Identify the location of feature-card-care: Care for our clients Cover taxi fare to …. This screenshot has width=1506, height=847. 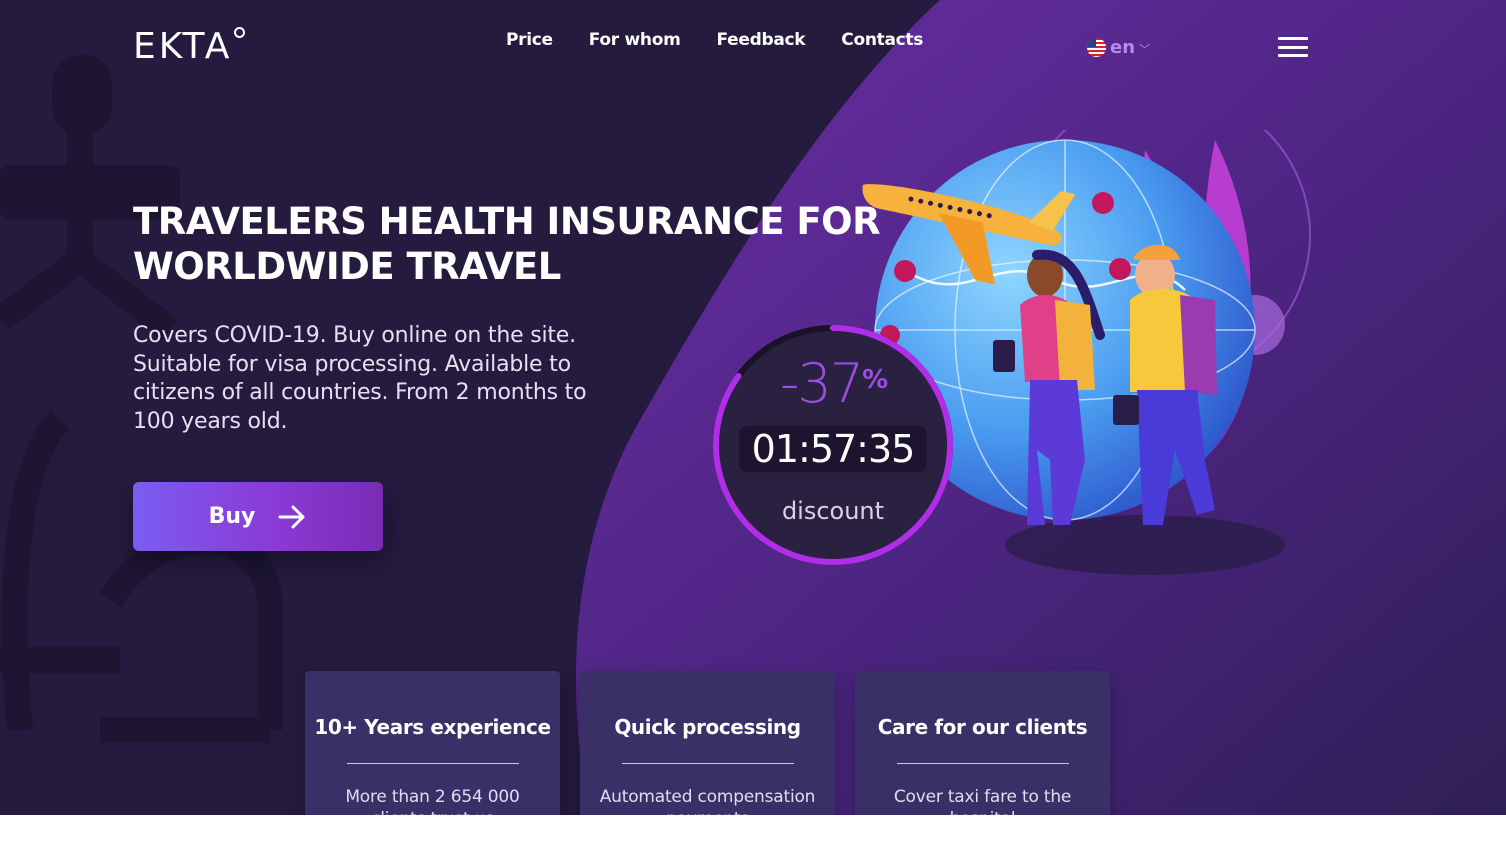
(982, 743).